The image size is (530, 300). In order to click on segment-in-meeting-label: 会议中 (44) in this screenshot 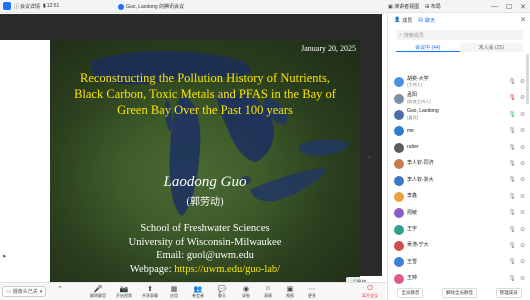, I will do `click(428, 47)`.